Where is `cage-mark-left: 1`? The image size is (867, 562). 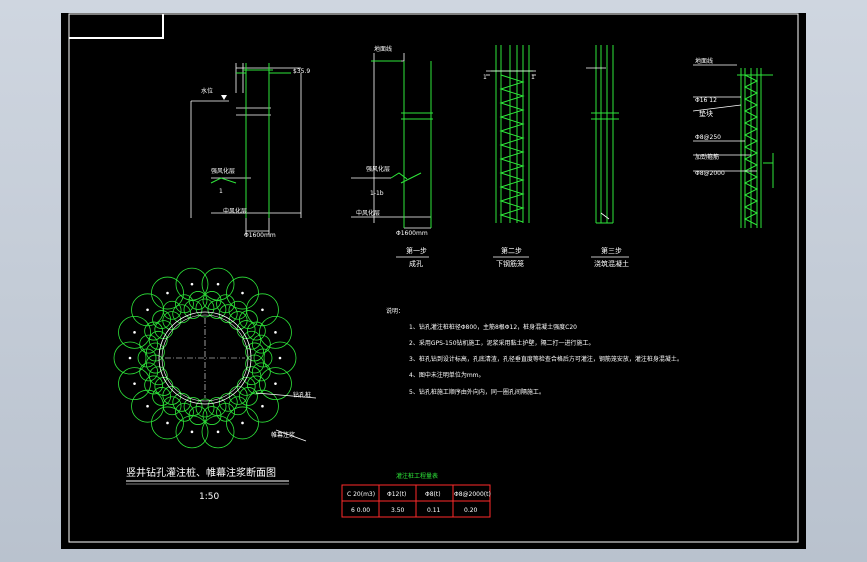
cage-mark-left: 1 is located at coordinates (485, 77).